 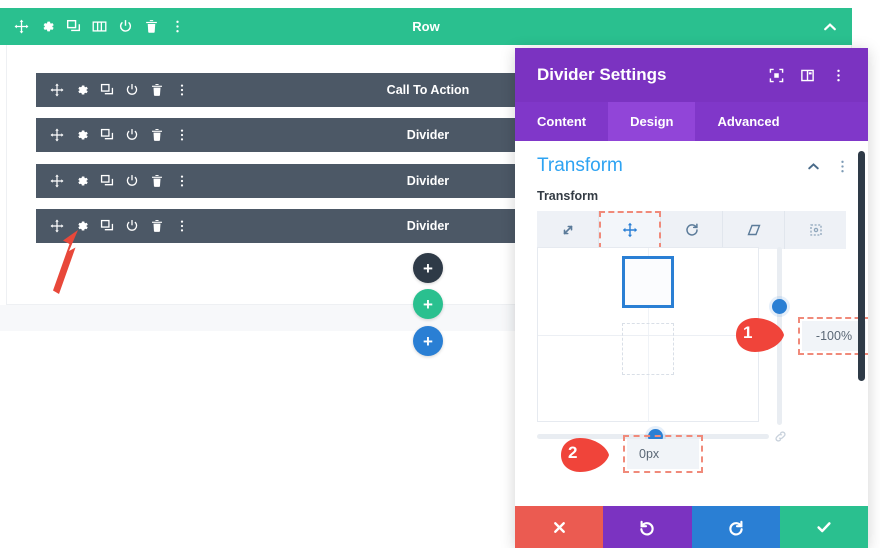 I want to click on scale-button, so click(x=568, y=230).